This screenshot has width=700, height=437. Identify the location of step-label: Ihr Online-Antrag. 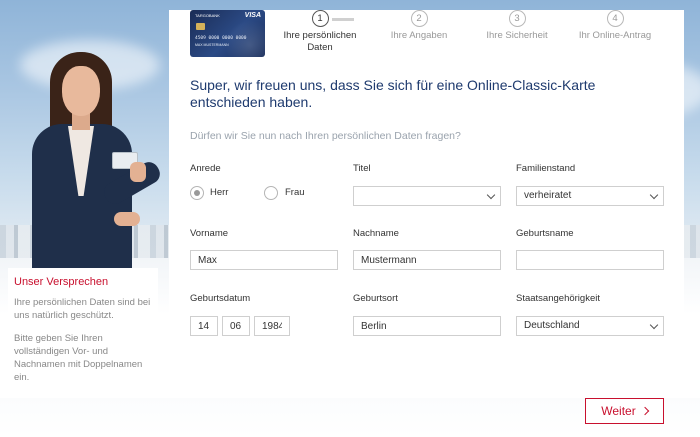
(615, 35).